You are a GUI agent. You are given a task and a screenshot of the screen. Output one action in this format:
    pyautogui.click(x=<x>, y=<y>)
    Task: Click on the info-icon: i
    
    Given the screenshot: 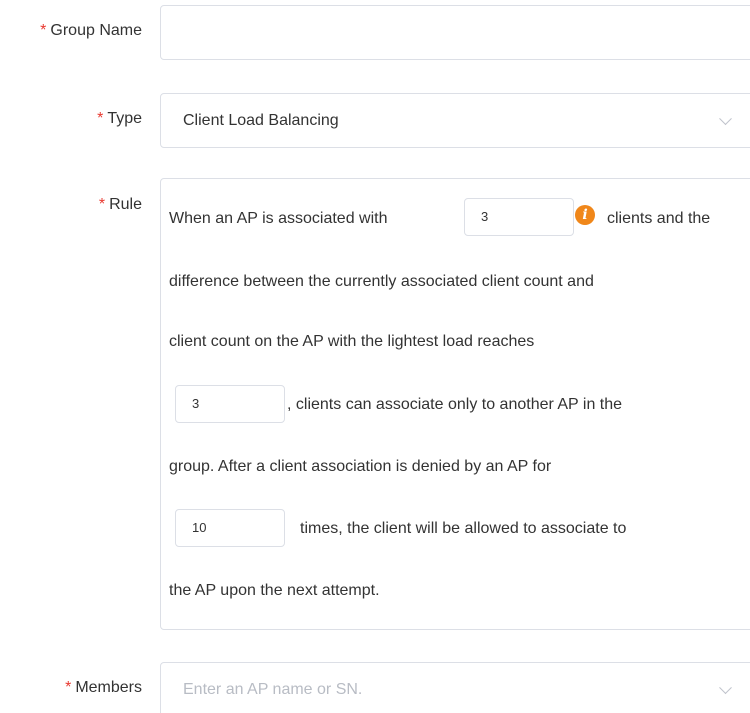 What is the action you would take?
    pyautogui.click(x=585, y=215)
    